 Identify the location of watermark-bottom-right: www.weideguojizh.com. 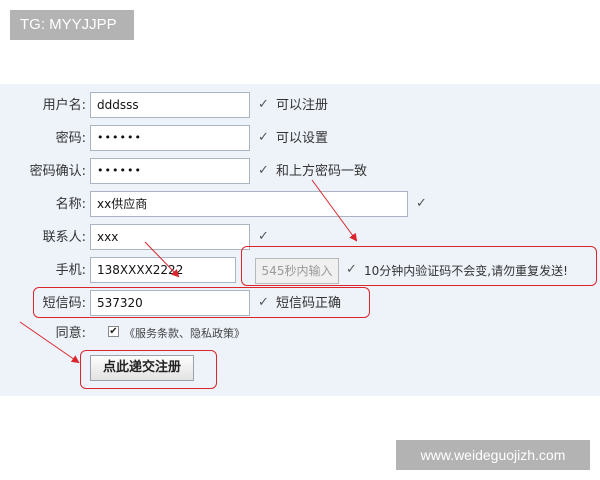
(493, 455).